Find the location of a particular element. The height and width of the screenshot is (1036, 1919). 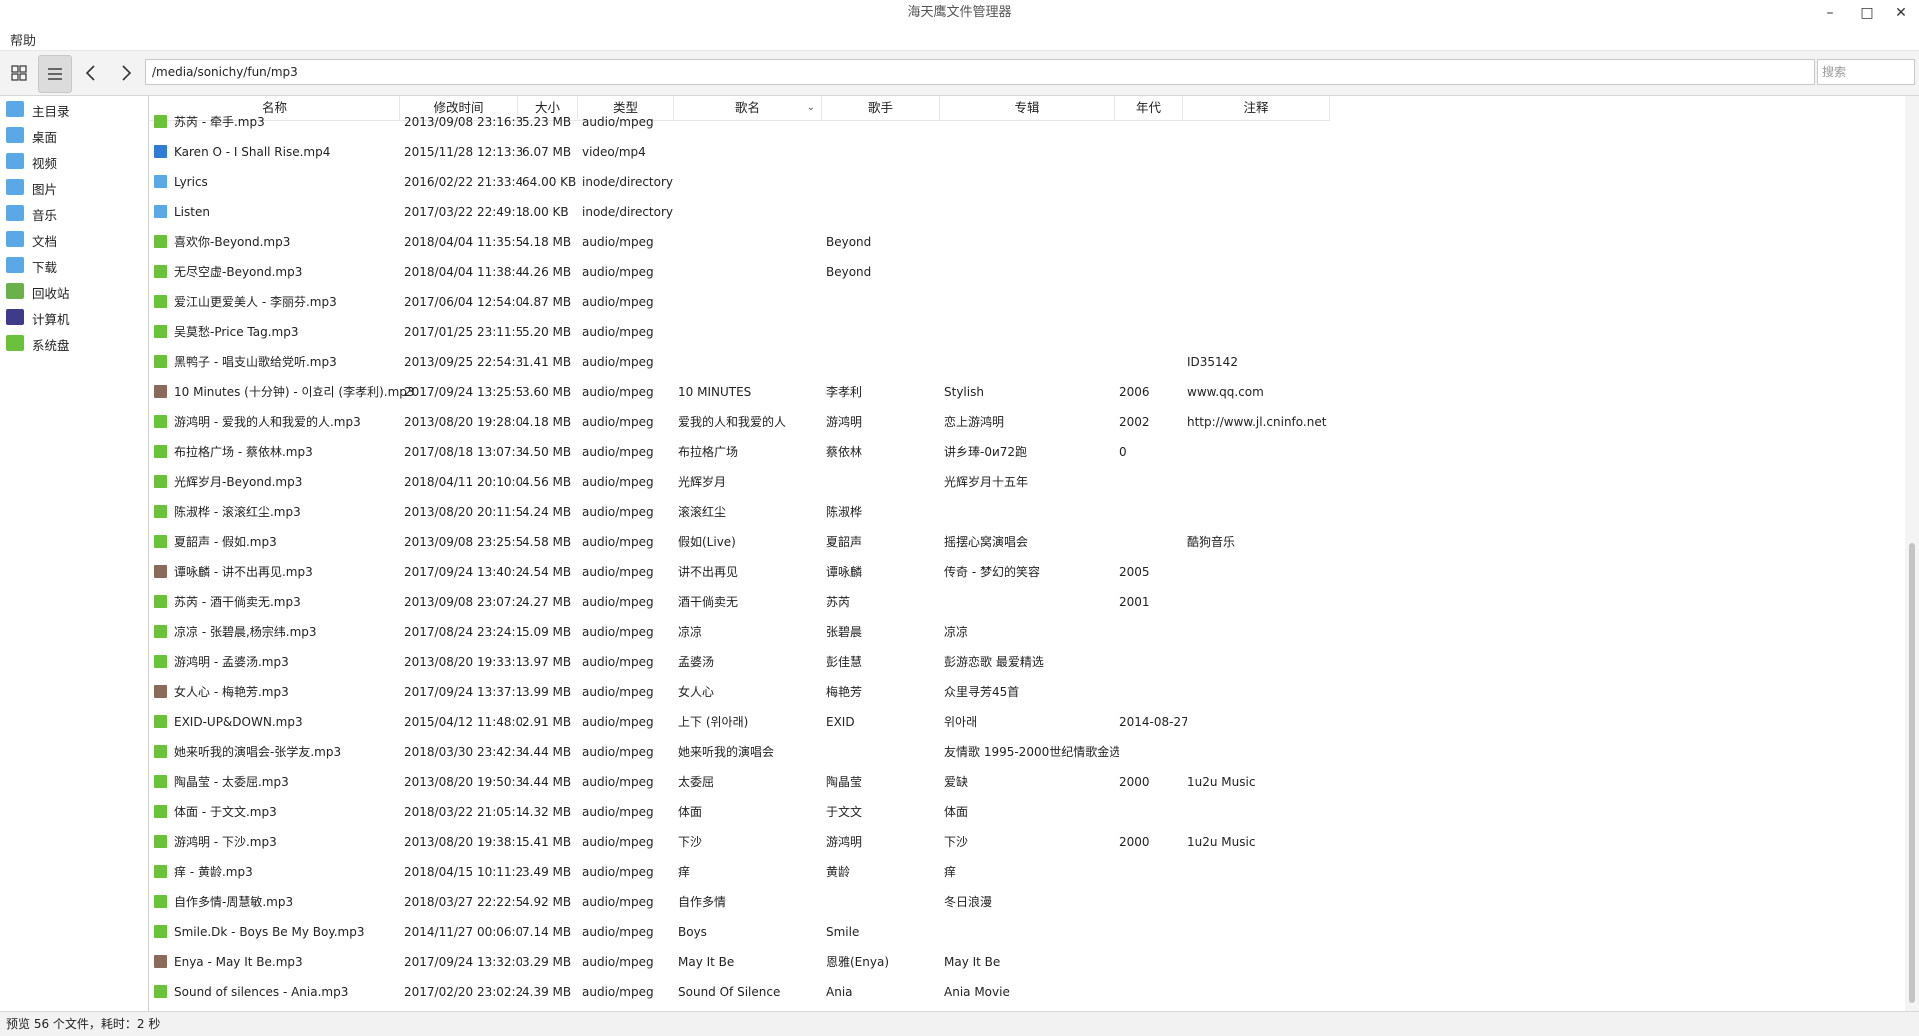

back-icon is located at coordinates (90, 73).